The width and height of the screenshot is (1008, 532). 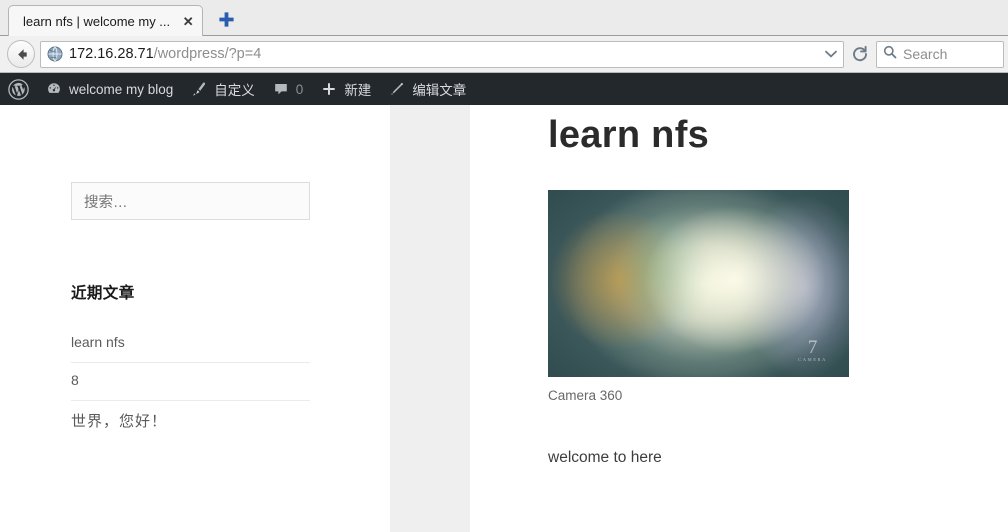 What do you see at coordinates (860, 54) in the screenshot?
I see `reload-icon` at bounding box center [860, 54].